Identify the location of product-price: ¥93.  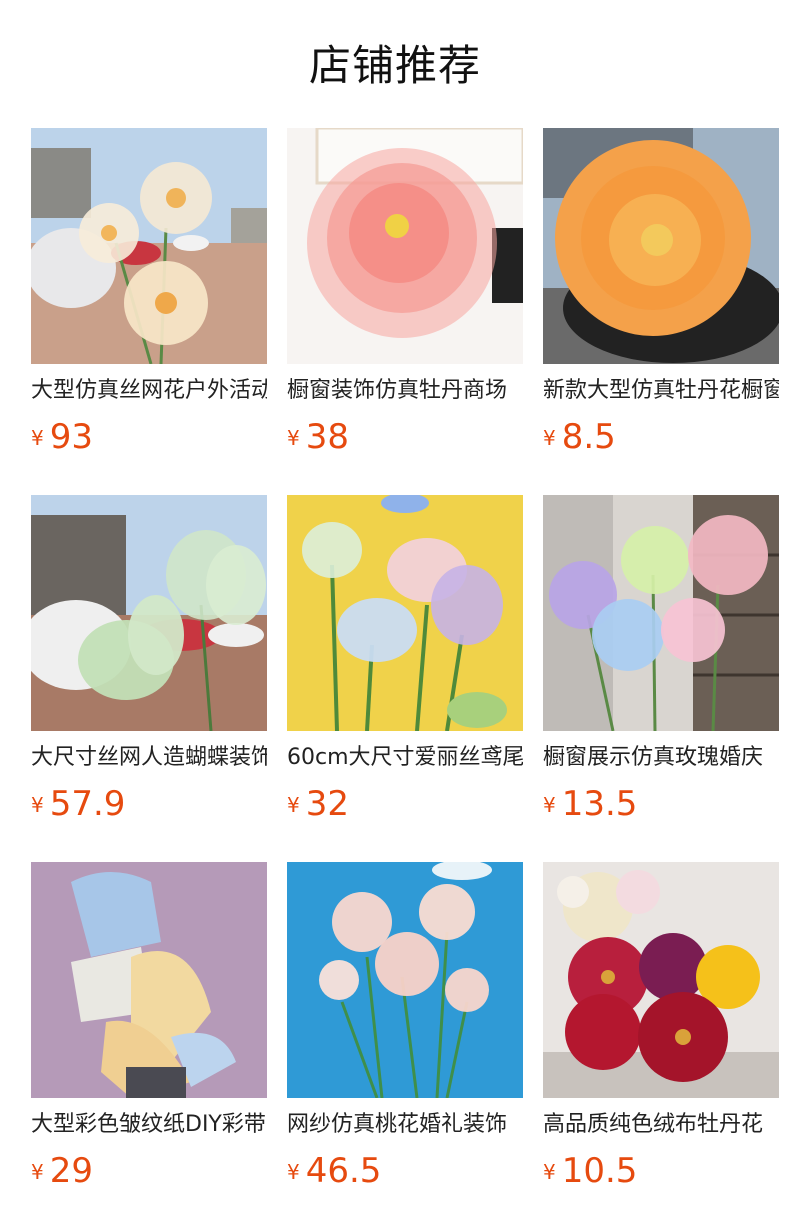
(62, 437).